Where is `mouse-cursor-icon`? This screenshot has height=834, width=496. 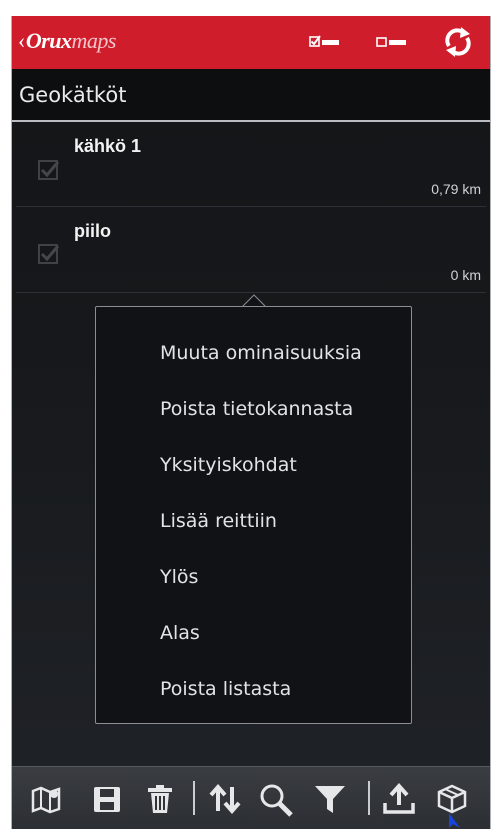
mouse-cursor-icon is located at coordinates (456, 823).